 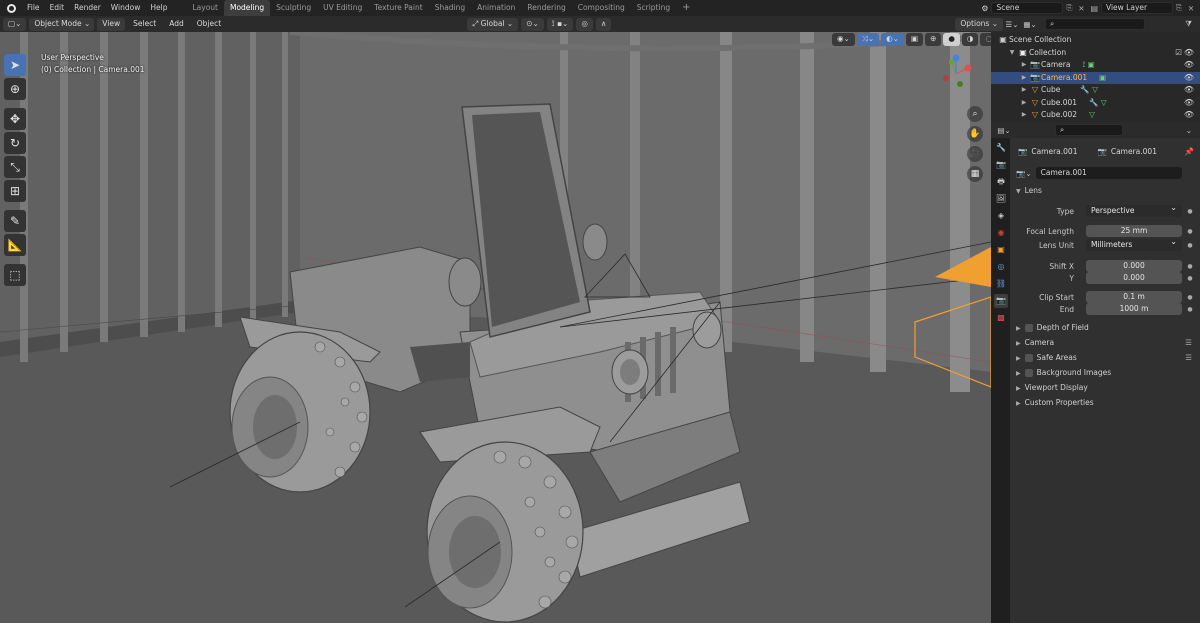 What do you see at coordinates (1134, 231) in the screenshot?
I see `focal-length-field: 25 mm` at bounding box center [1134, 231].